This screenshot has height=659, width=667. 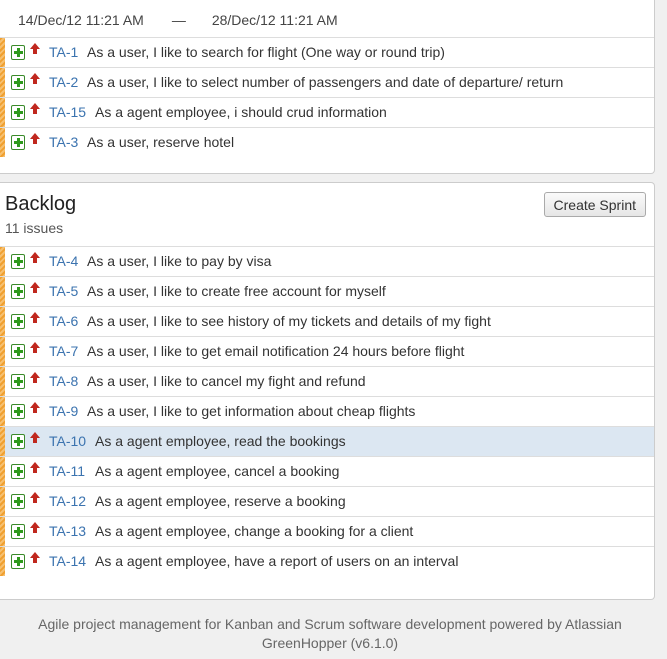 What do you see at coordinates (327, 261) in the screenshot?
I see `issue-row: TA-4 As a user, I like to pay by visa` at bounding box center [327, 261].